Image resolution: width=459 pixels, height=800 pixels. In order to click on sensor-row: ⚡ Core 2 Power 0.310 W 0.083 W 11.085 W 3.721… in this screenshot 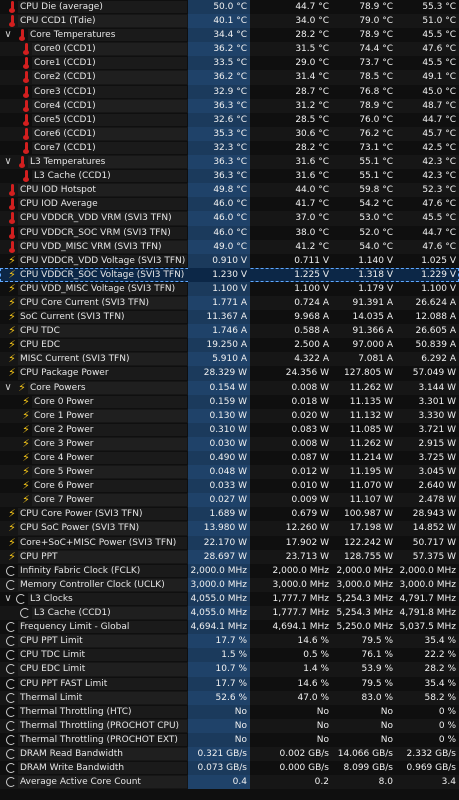, I will do `click(229, 429)`.